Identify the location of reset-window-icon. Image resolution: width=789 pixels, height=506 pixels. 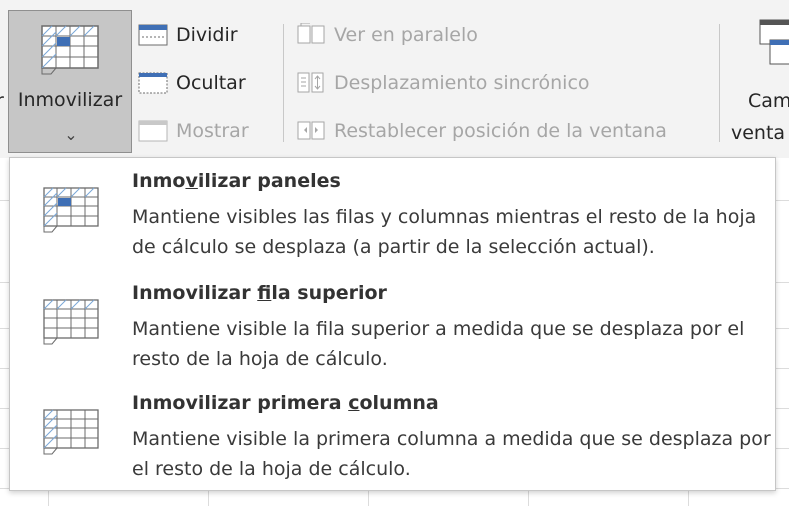
(311, 131).